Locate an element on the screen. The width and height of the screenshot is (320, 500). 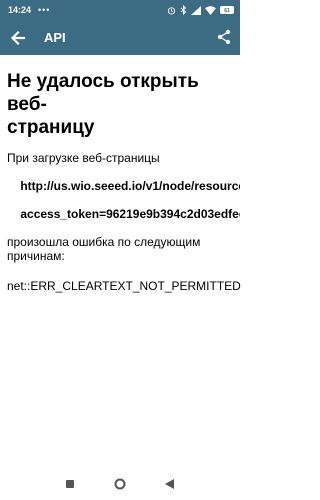
error-reason-line: произошла ошибка по следующим is located at coordinates (104, 242).